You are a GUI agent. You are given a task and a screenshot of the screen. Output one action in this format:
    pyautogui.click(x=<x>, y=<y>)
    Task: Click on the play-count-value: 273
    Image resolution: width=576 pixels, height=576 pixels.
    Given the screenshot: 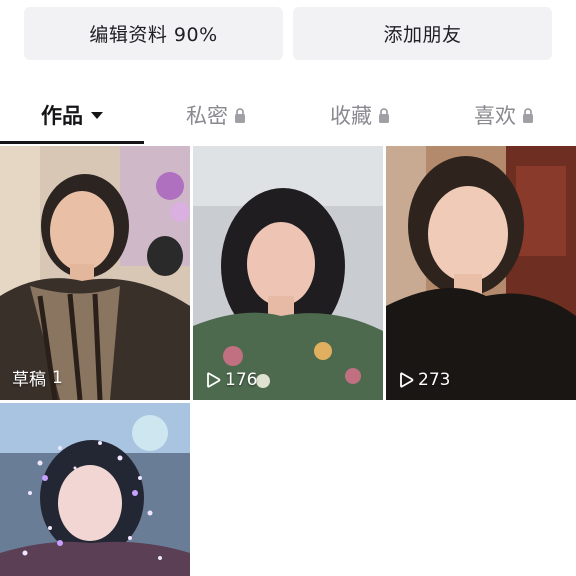 What is the action you would take?
    pyautogui.click(x=434, y=380)
    